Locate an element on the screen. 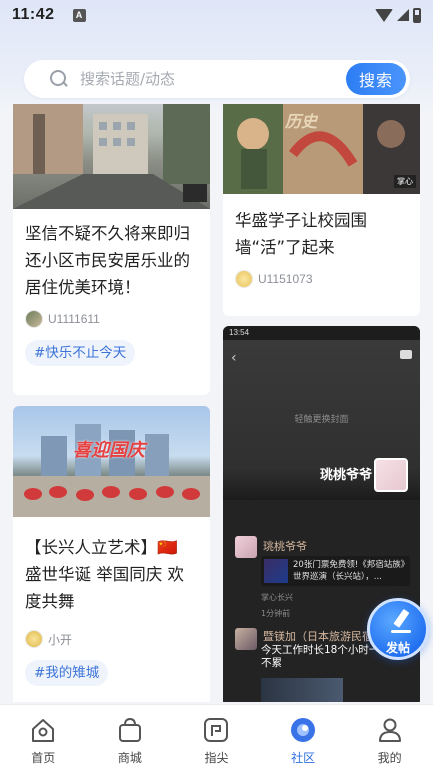  home-icon is located at coordinates (43, 730).